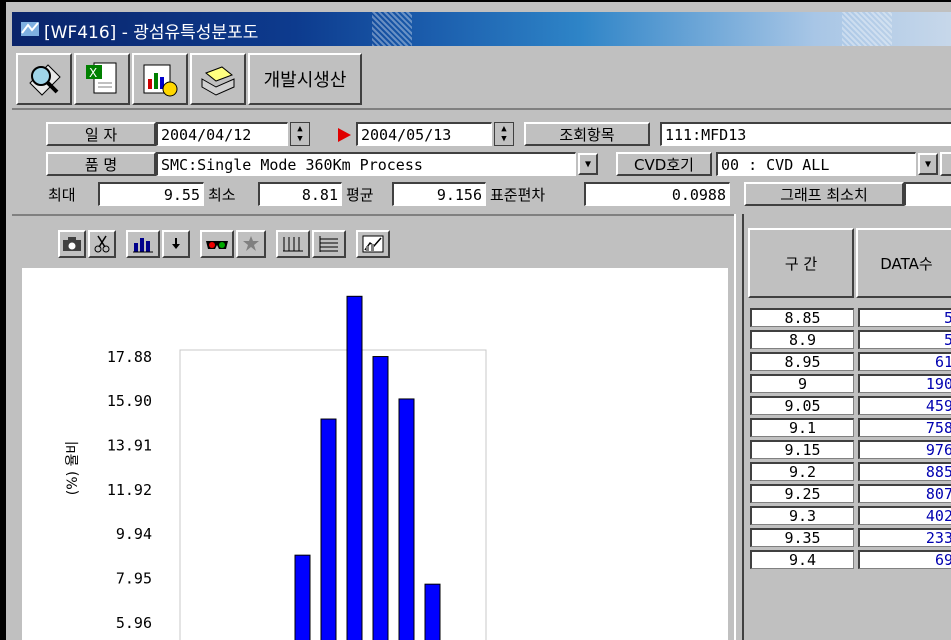 The height and width of the screenshot is (640, 951). What do you see at coordinates (867, 29) in the screenshot?
I see `title-dither` at bounding box center [867, 29].